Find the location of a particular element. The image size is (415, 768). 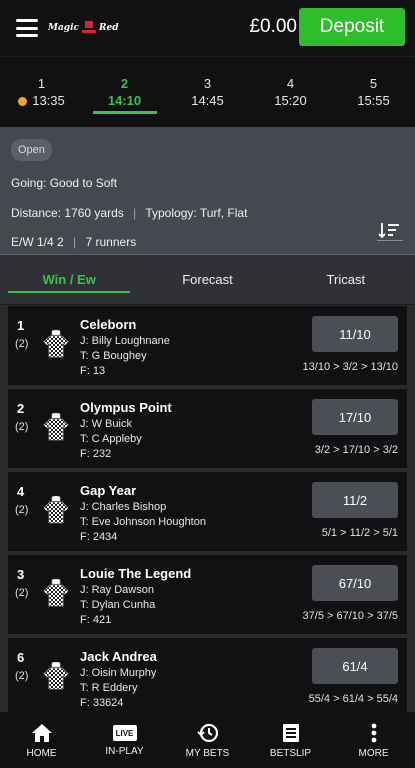

race-time: 15:55 is located at coordinates (373, 100).